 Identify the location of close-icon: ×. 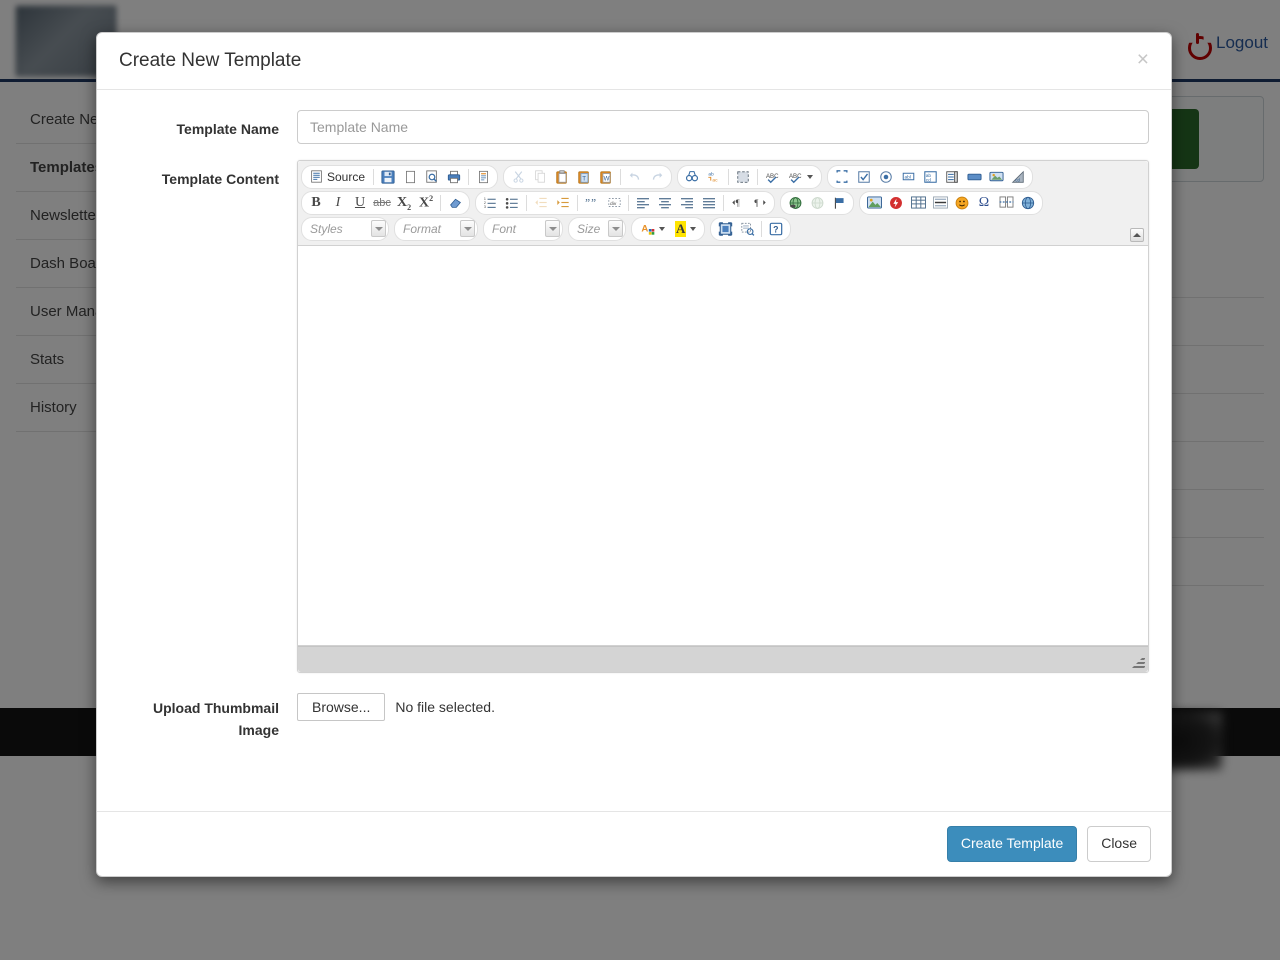
(1143, 59).